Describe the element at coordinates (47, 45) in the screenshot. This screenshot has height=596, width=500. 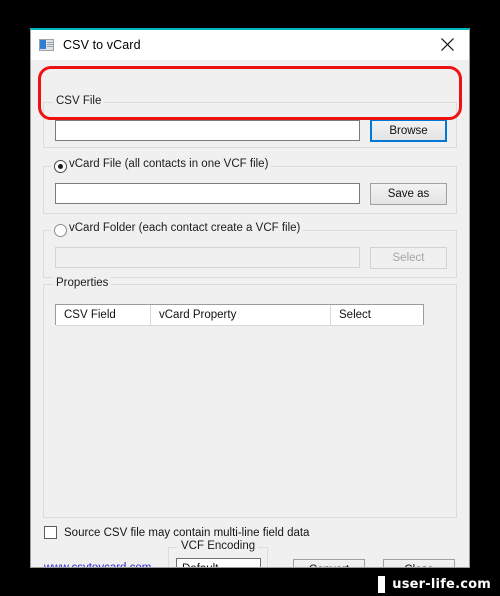
I see `contact-card-icon` at that location.